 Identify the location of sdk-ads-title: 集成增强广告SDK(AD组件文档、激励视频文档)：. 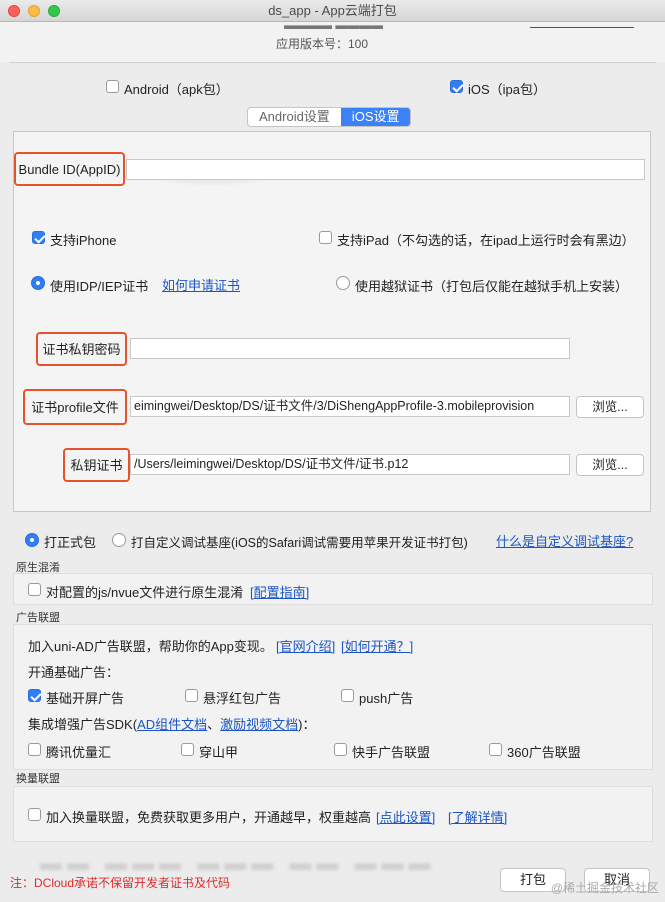
(172, 723).